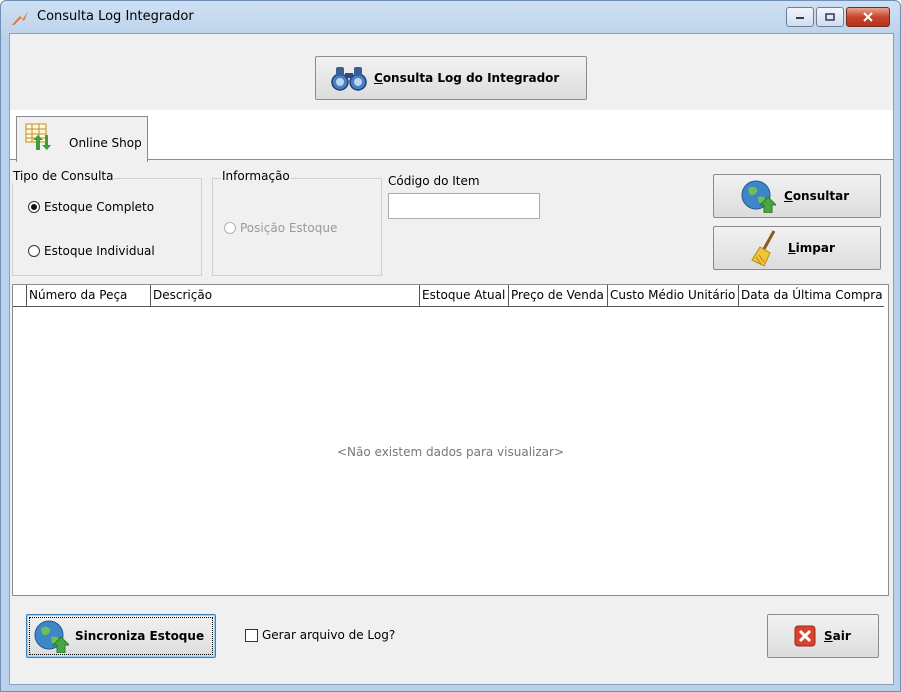 This screenshot has height=692, width=901. What do you see at coordinates (841, 636) in the screenshot?
I see `sair-label: air` at bounding box center [841, 636].